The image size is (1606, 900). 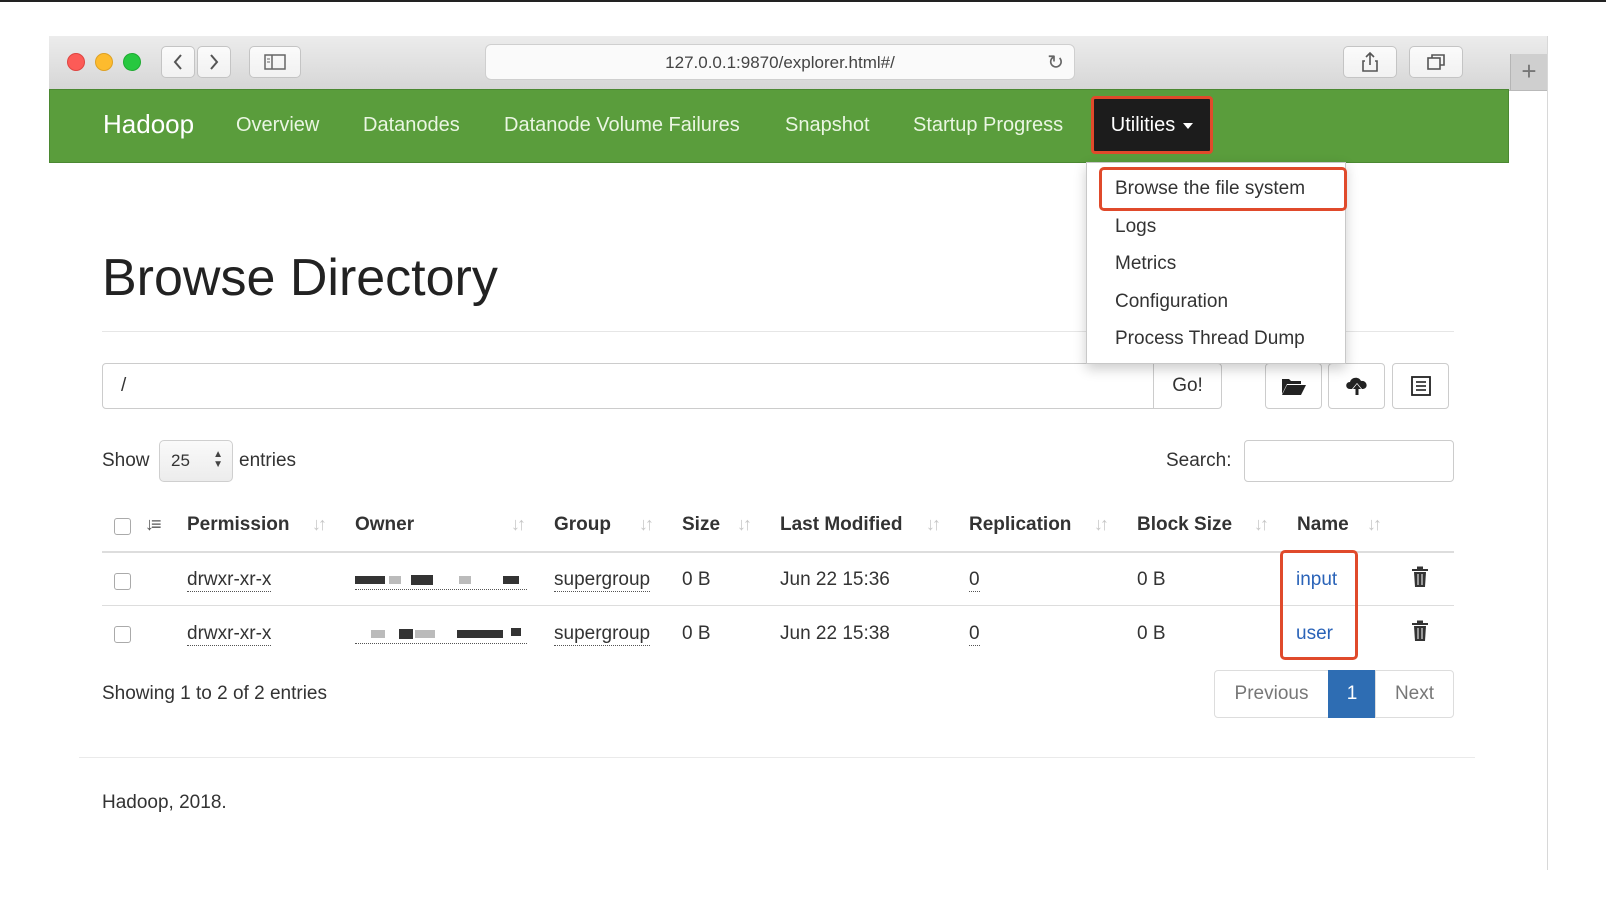 I want to click on chevron-left-icon, so click(x=177, y=62).